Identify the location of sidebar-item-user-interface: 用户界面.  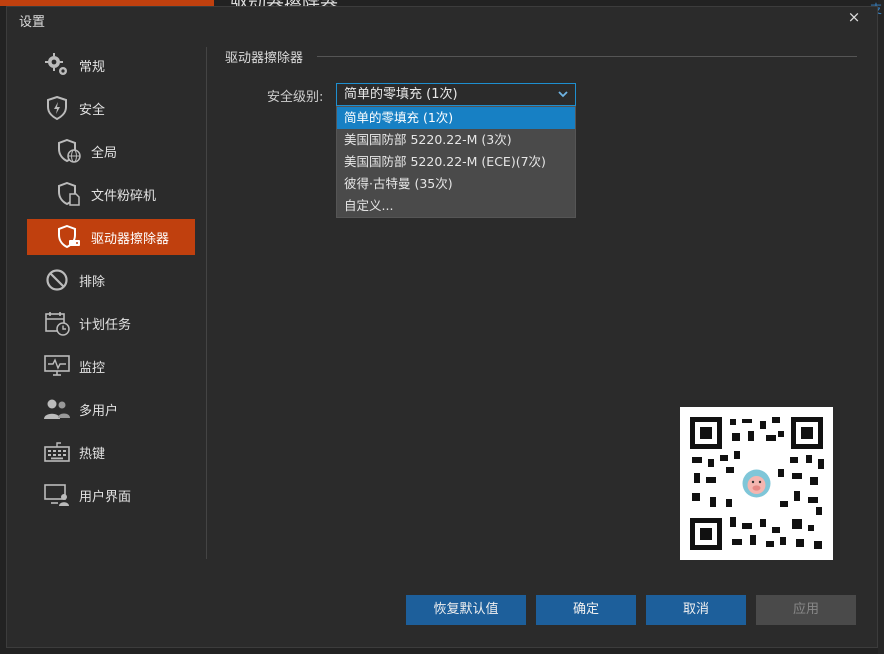
(111, 495).